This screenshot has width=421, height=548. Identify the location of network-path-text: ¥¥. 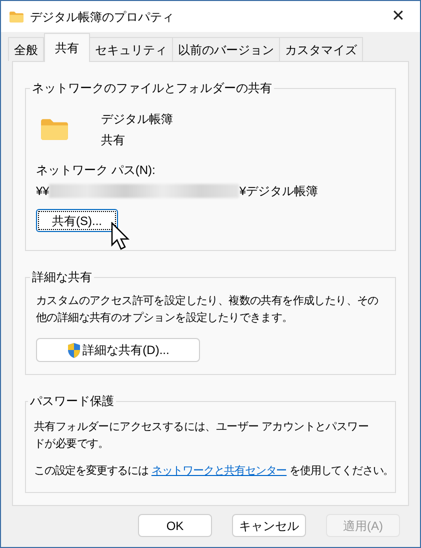
(43, 191).